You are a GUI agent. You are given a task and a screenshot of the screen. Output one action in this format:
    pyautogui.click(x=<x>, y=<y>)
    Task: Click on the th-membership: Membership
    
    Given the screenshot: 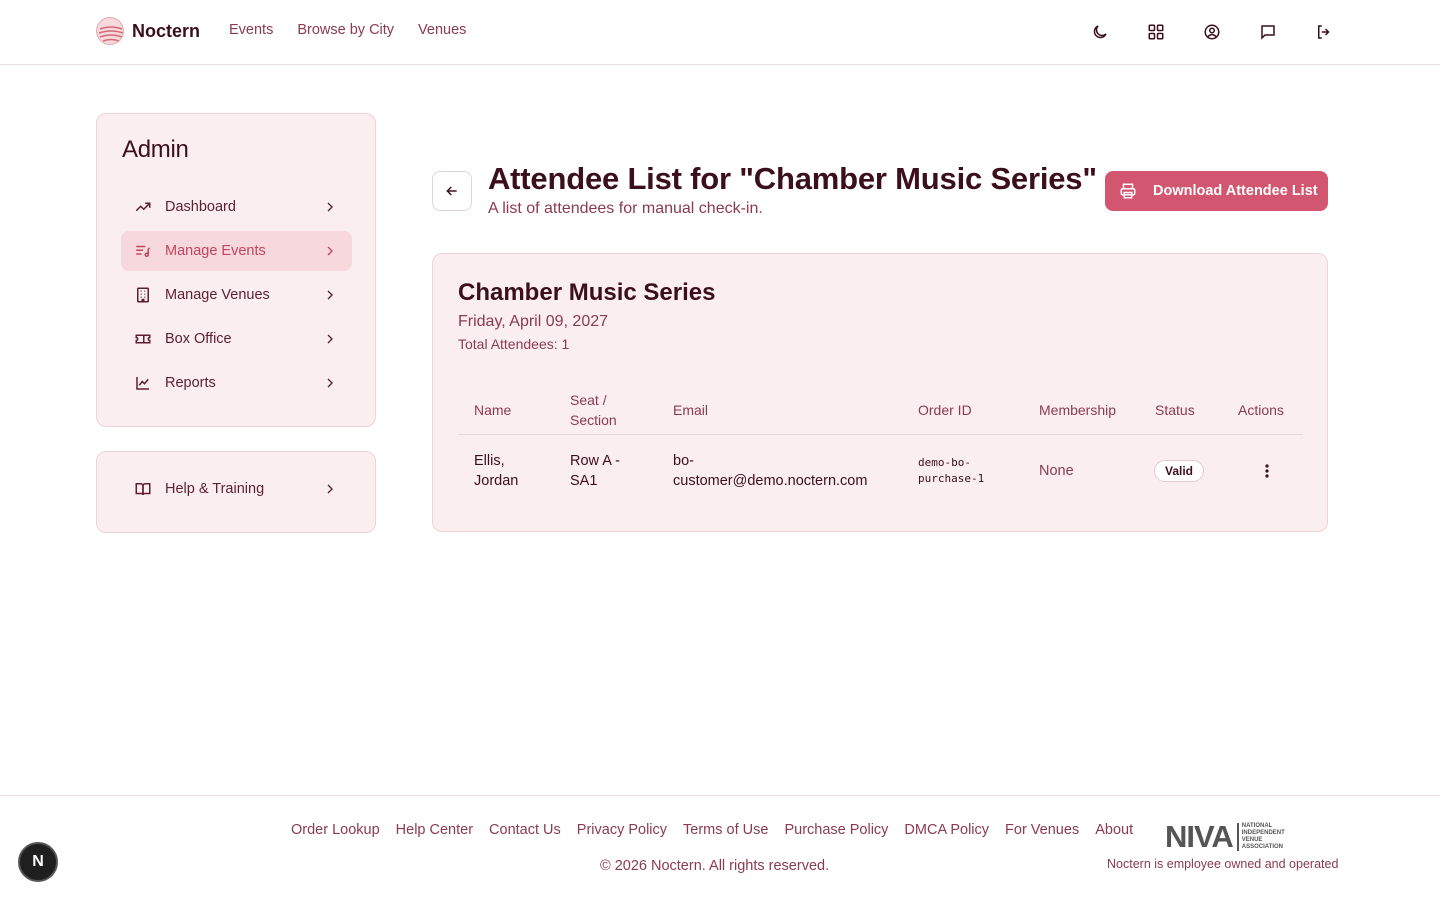 What is the action you would take?
    pyautogui.click(x=1078, y=410)
    